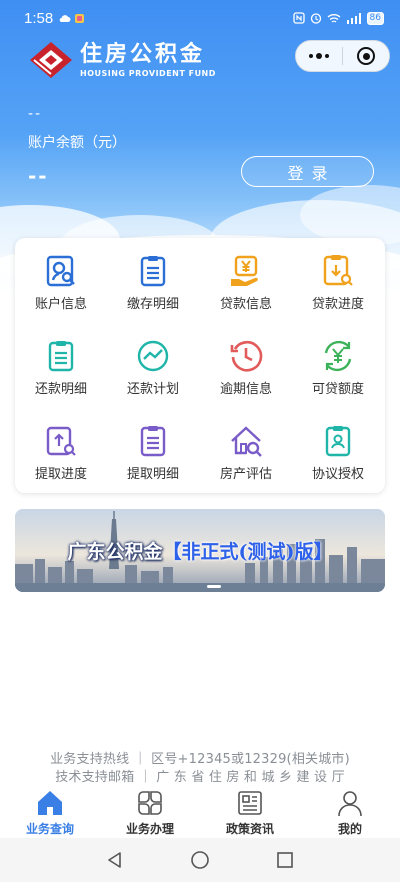 The width and height of the screenshot is (400, 882). What do you see at coordinates (153, 271) in the screenshot?
I see `document-list-icon` at bounding box center [153, 271].